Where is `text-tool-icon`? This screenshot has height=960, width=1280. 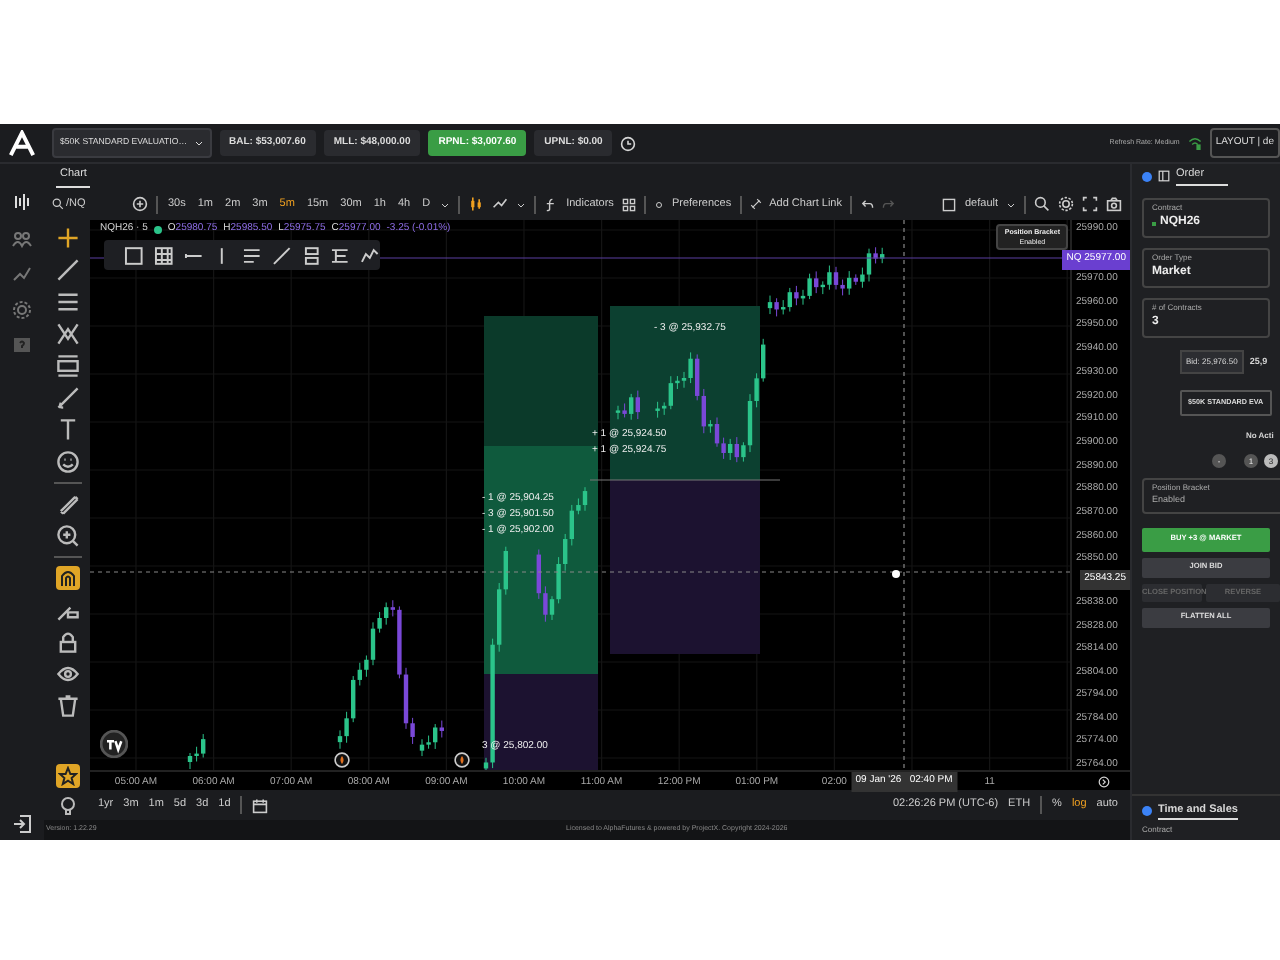
text-tool-icon is located at coordinates (67, 430).